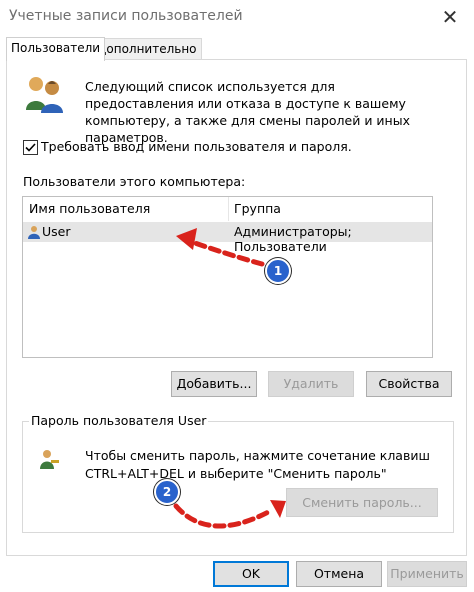 The image size is (474, 592). Describe the element at coordinates (229, 378) in the screenshot. I see `annotation-overlay` at that location.